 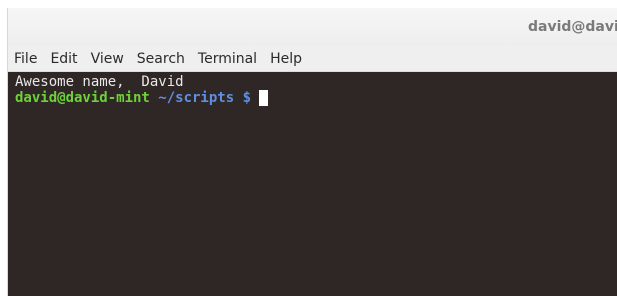 What do you see at coordinates (161, 59) in the screenshot?
I see `menu-search: Search` at bounding box center [161, 59].